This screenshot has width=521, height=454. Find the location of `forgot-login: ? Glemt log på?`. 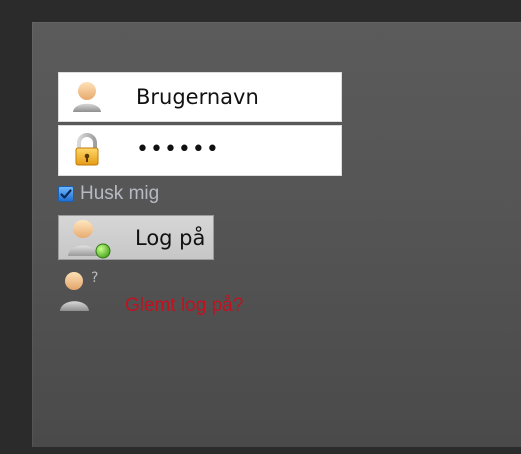

forgot-login: ? Glemt log på? is located at coordinates (188, 293).